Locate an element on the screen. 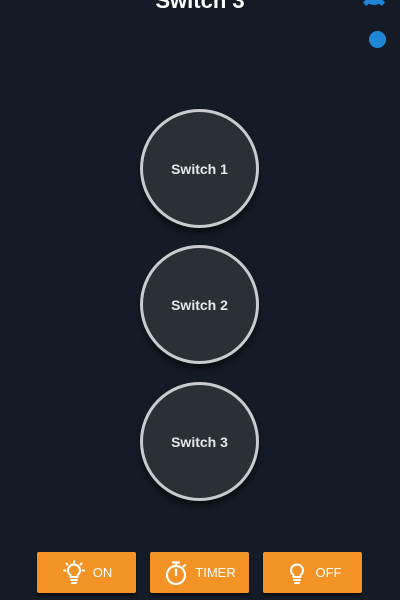 The height and width of the screenshot is (600, 400). switch-2-button: Switch 2 is located at coordinates (199, 304).